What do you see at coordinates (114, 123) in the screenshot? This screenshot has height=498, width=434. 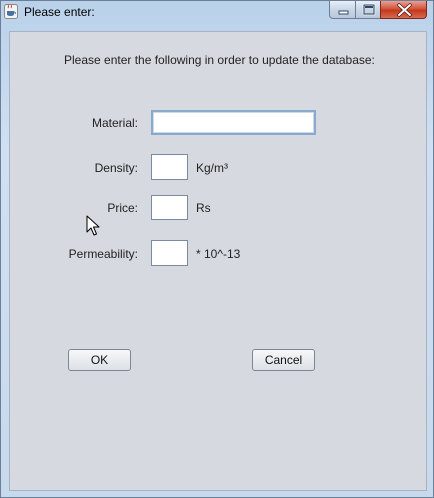 I see `material-label: Material:` at bounding box center [114, 123].